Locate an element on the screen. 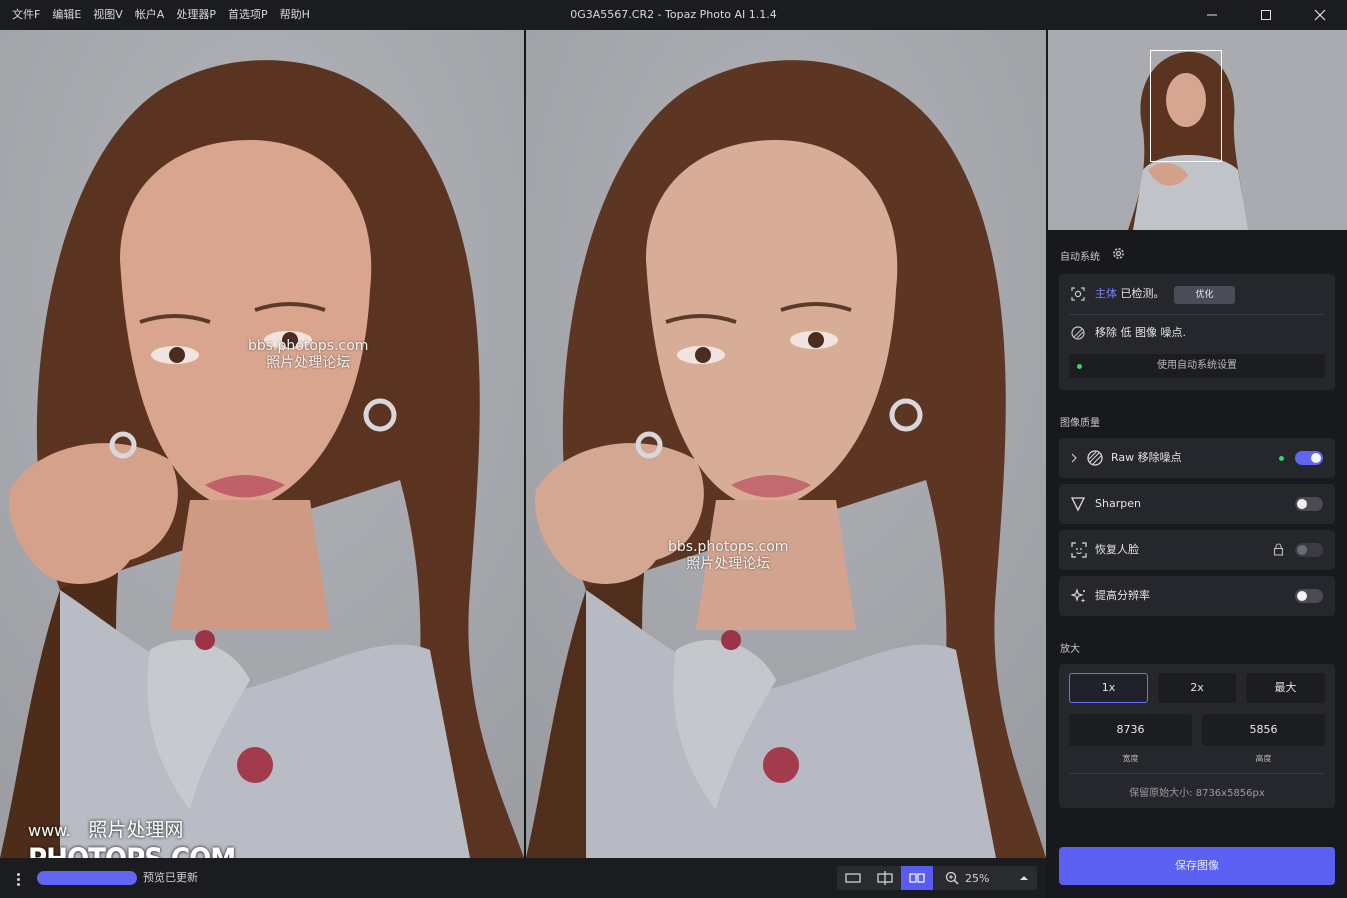 The width and height of the screenshot is (1347, 898). subject-detected-text: 已检测。 is located at coordinates (1142, 293).